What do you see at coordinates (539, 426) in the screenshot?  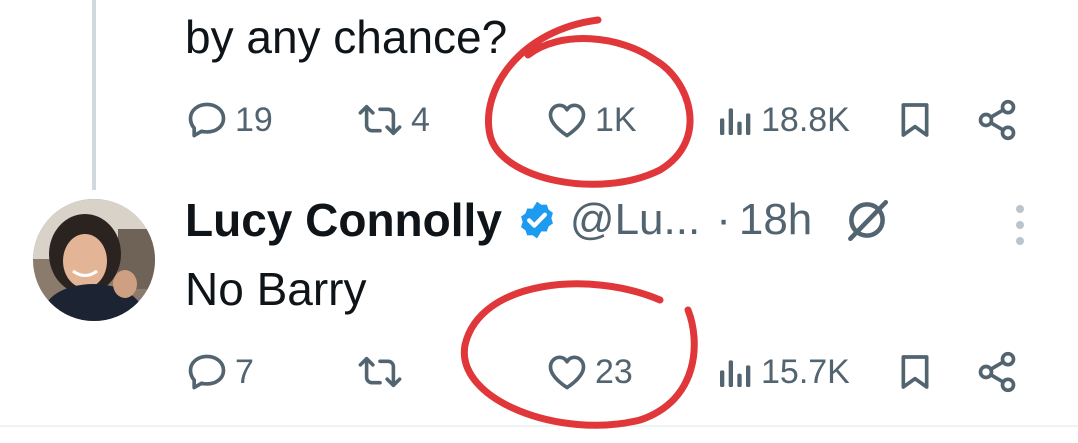 I see `divider` at bounding box center [539, 426].